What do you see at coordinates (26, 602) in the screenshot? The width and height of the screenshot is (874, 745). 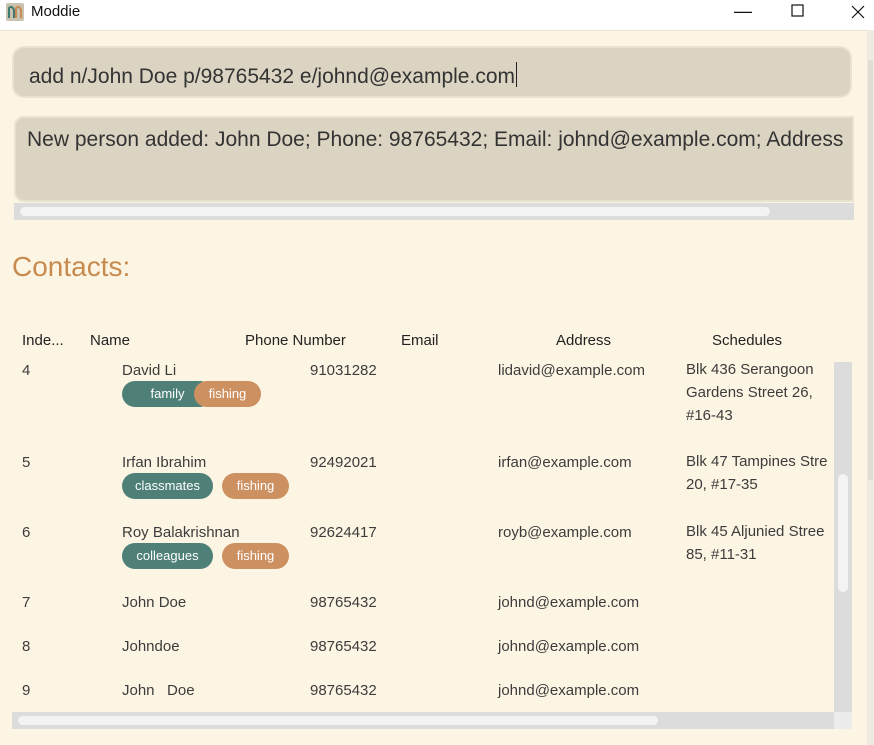 I see `row-index: 7` at bounding box center [26, 602].